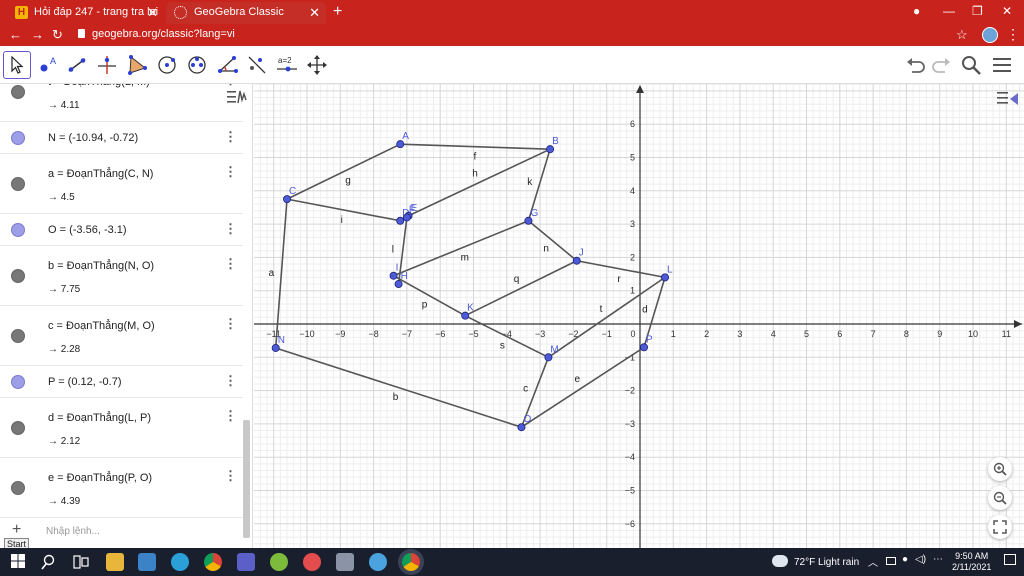 The image size is (1024, 576). I want to click on main-menu-button, so click(1002, 65).